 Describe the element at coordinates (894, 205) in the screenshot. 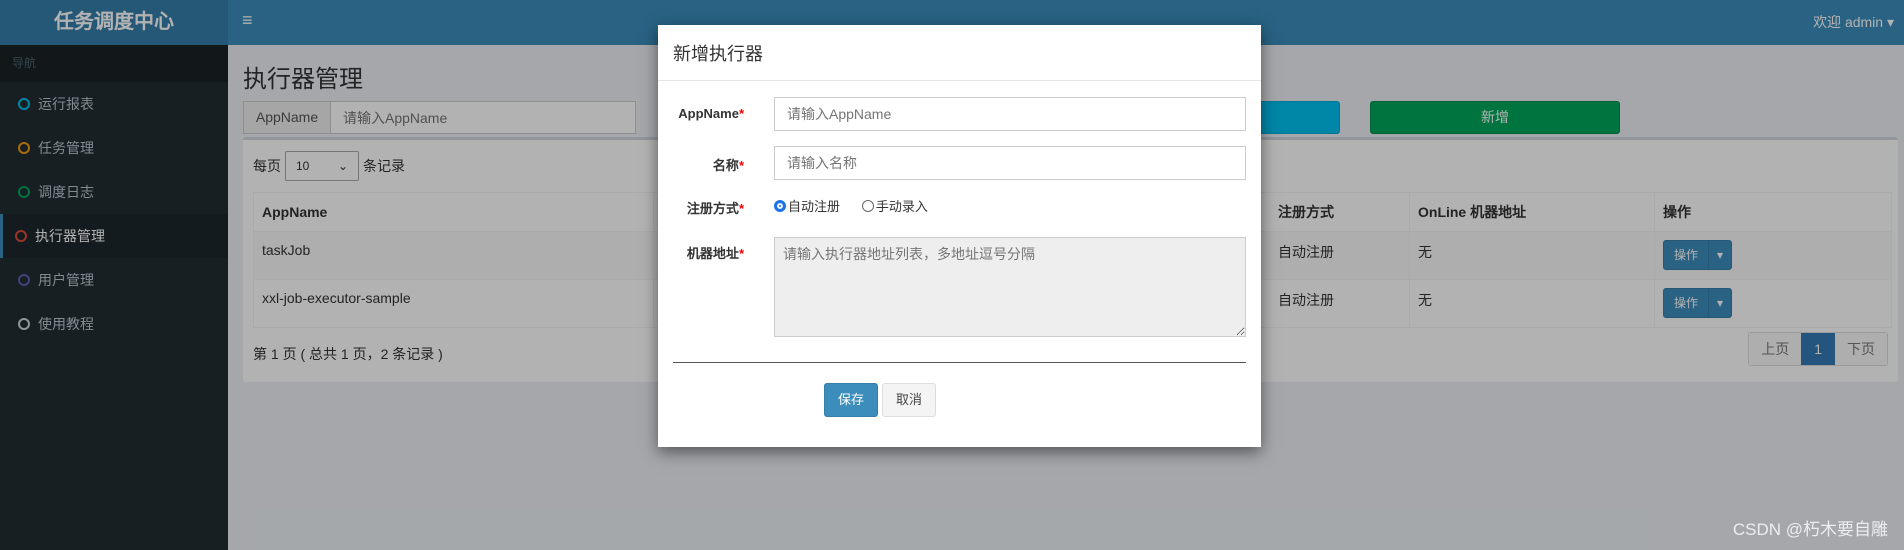

I see `radio-manual-entry: 手动录入` at that location.